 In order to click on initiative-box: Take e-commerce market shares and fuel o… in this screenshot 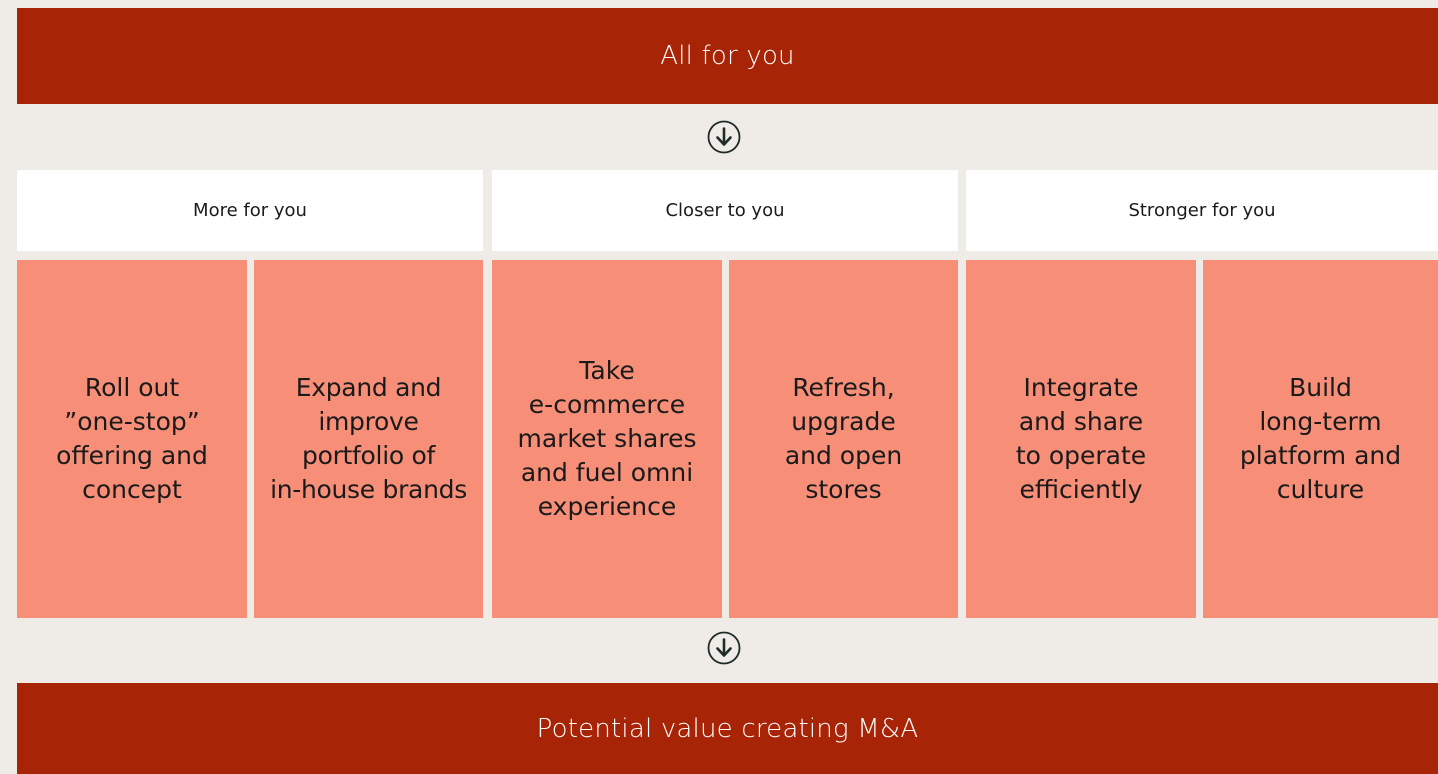, I will do `click(607, 439)`.